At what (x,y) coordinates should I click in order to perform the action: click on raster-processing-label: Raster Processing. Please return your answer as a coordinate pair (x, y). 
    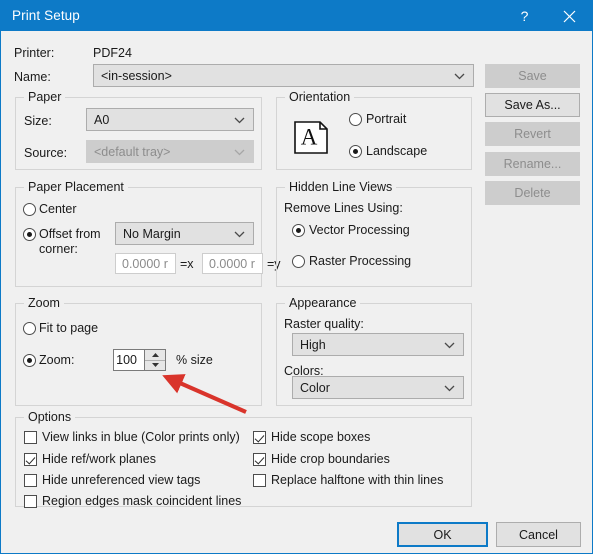
    Looking at the image, I should click on (360, 261).